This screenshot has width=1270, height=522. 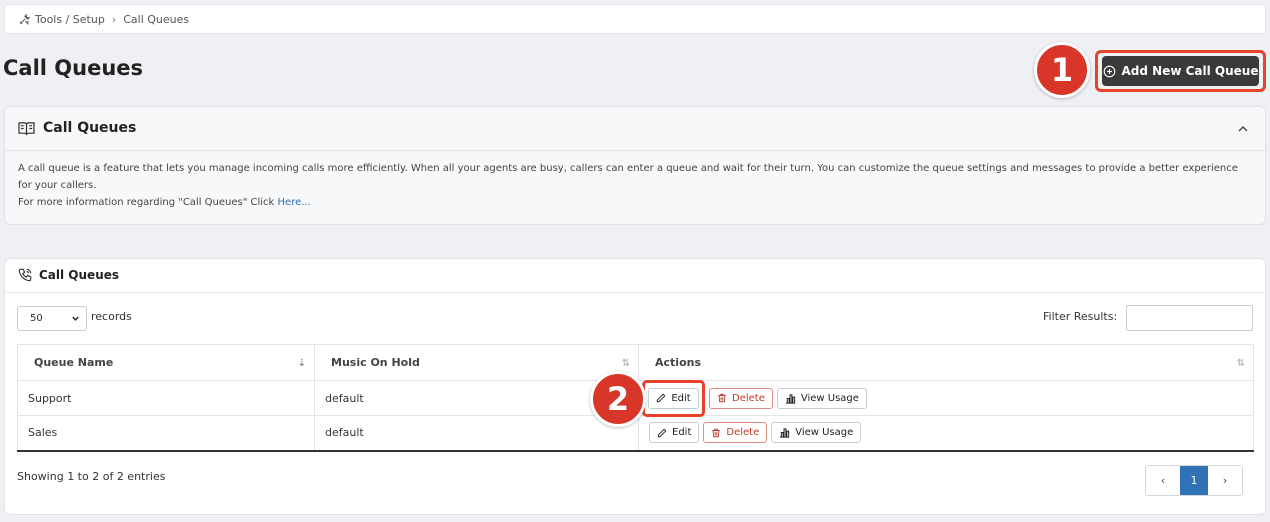 What do you see at coordinates (946, 362) in the screenshot?
I see `column-header-actions: Actions ⇅` at bounding box center [946, 362].